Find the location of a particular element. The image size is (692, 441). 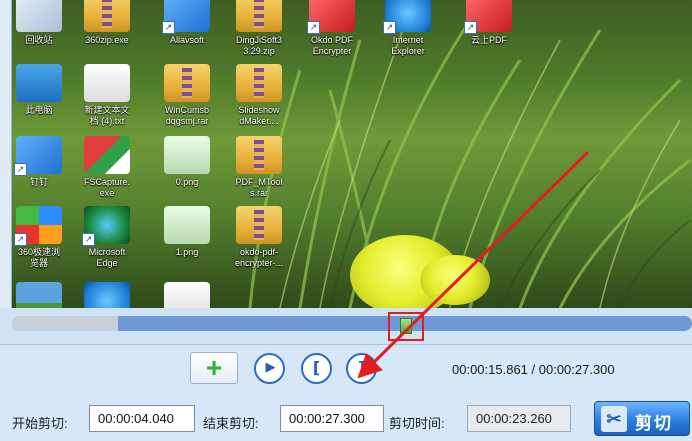

desktop-icon: PDF_MTool s.rar is located at coordinates (259, 167).